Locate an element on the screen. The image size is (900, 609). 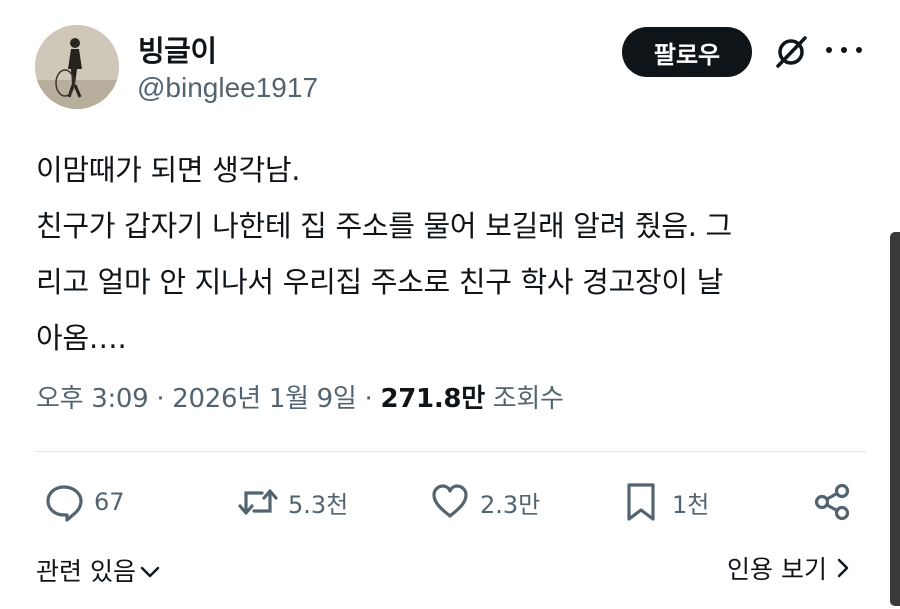
repost-button: 5.3천 is located at coordinates (293, 502).